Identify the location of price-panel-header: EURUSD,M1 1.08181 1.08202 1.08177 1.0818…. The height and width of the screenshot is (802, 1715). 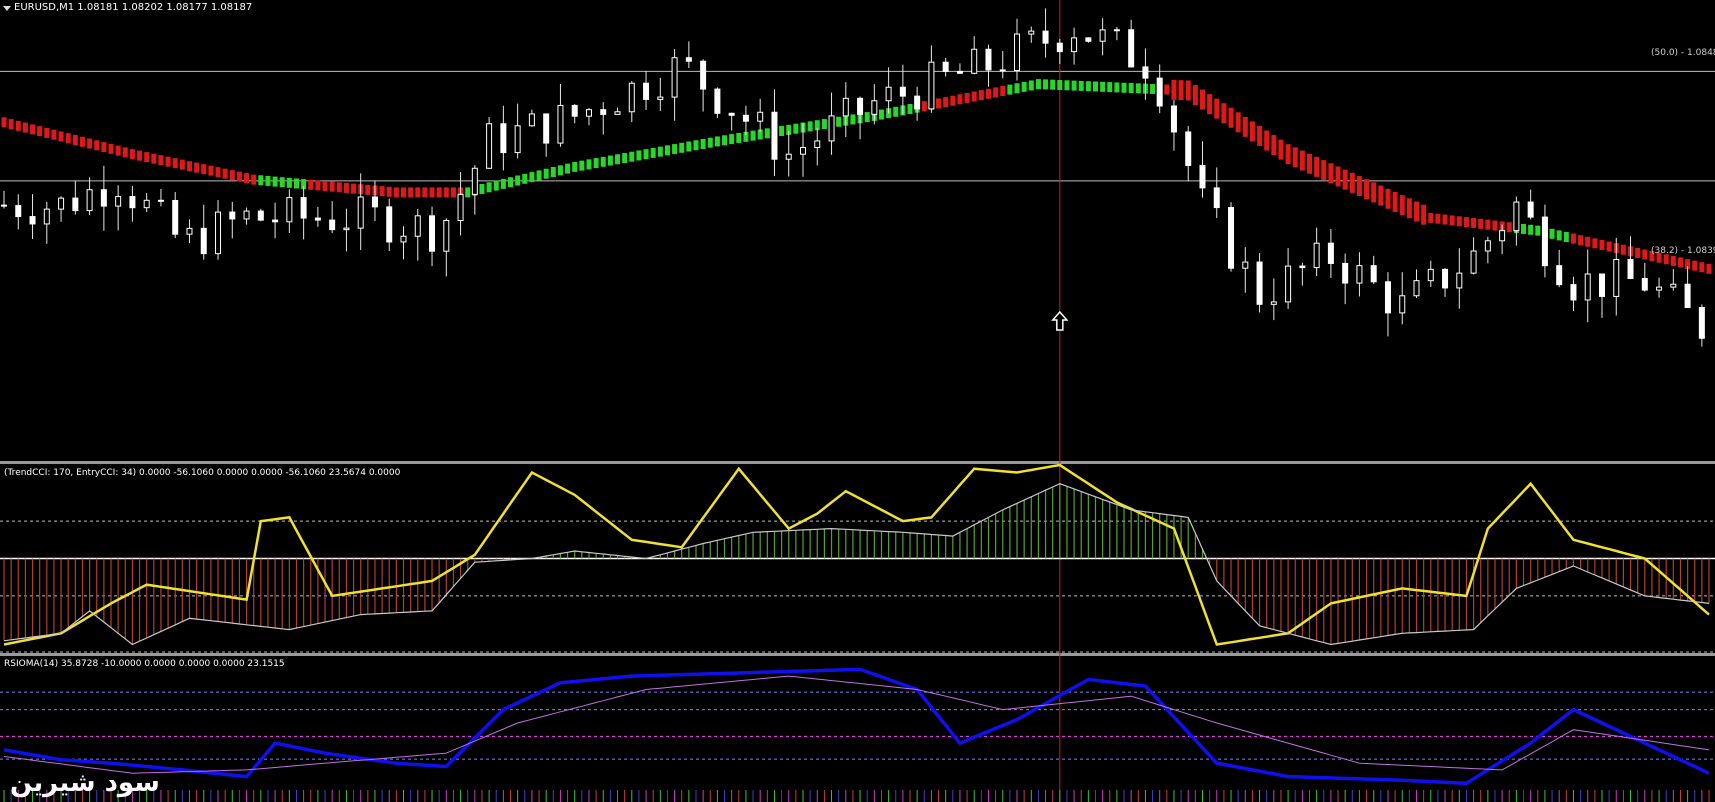
(133, 7).